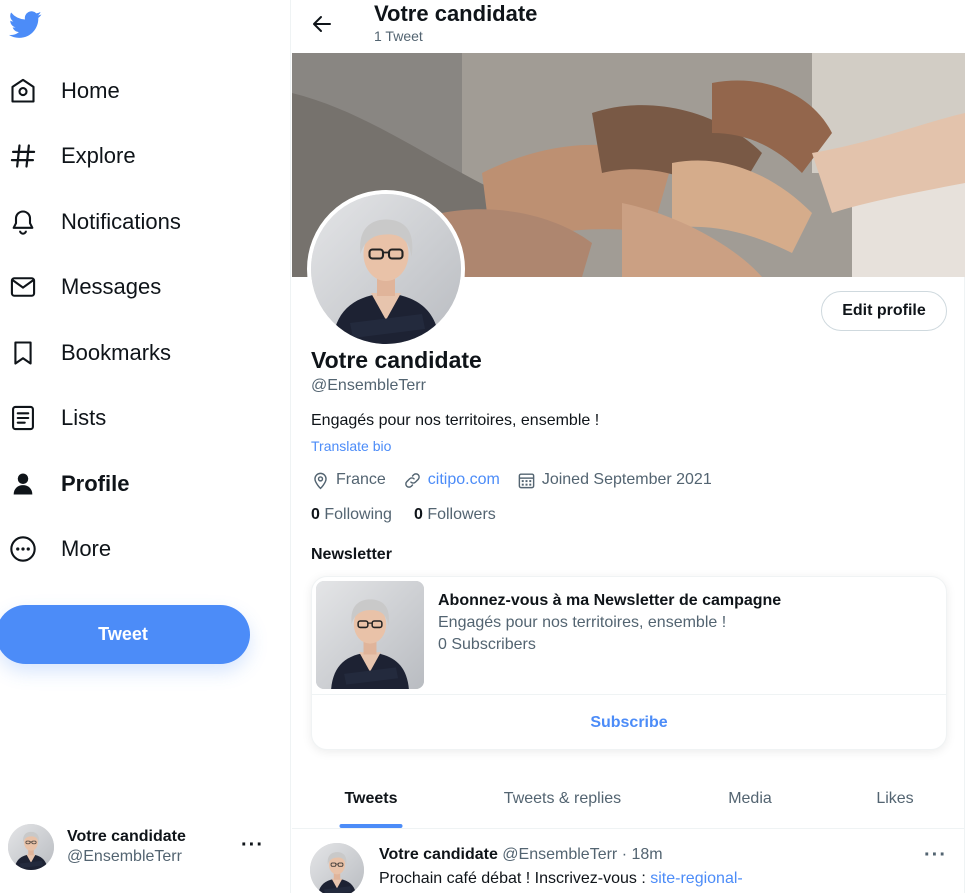  I want to click on profile-tabs: Tweets Tweets & replies Media Likes, so click(628, 799).